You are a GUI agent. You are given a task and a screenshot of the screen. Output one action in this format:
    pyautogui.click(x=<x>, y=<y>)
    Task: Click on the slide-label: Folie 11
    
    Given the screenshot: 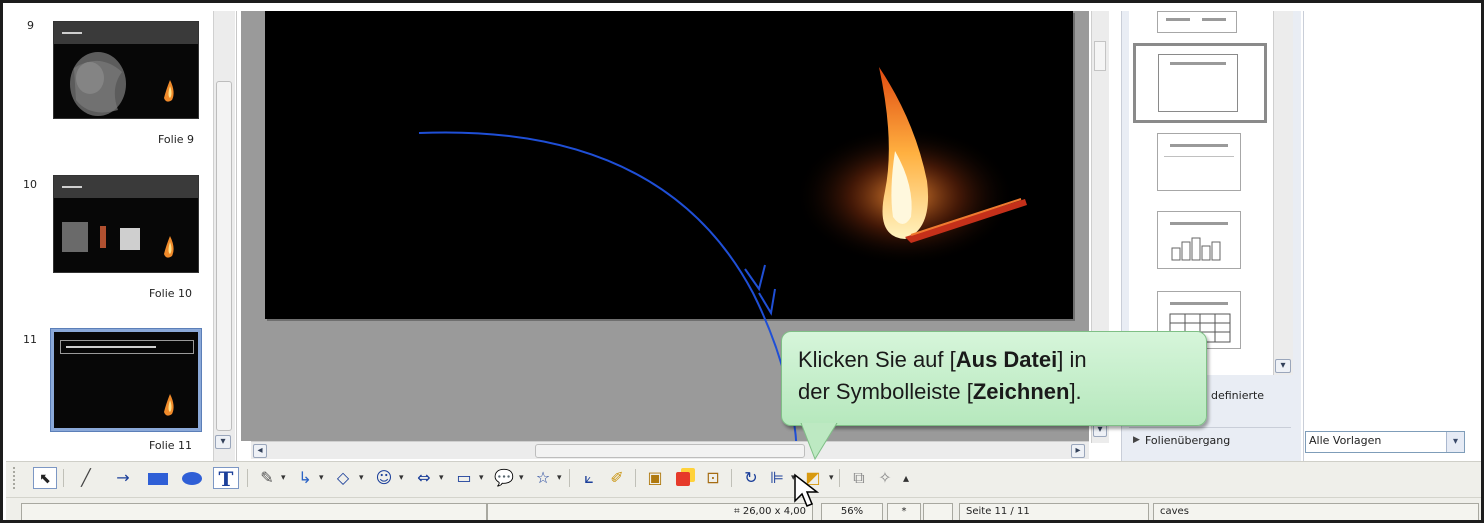 What is the action you would take?
    pyautogui.click(x=171, y=445)
    